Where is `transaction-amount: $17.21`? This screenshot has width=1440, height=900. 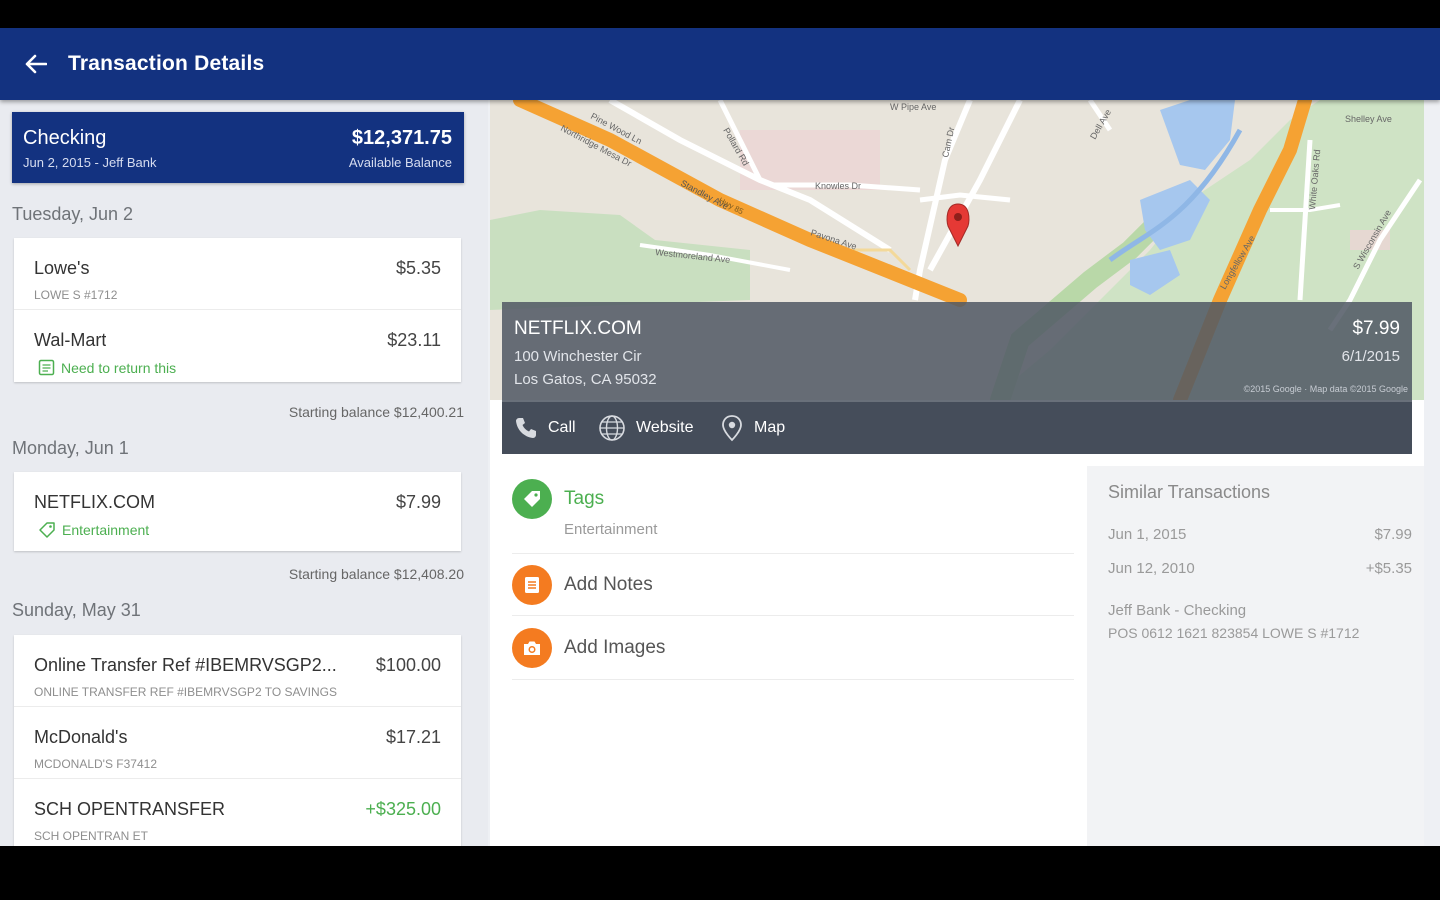 transaction-amount: $17.21 is located at coordinates (413, 737).